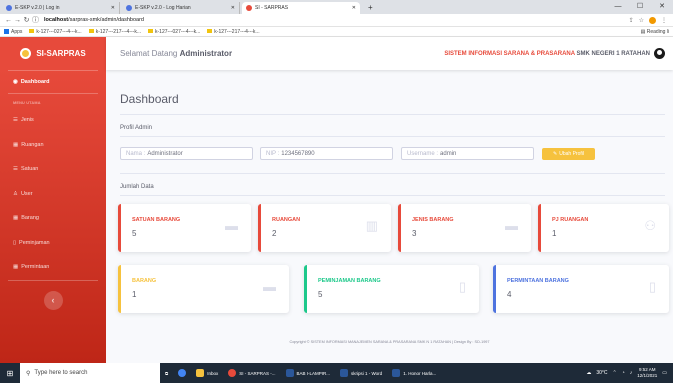 The image size is (673, 383). I want to click on brand-name: SI-SARPRAS, so click(61, 53).